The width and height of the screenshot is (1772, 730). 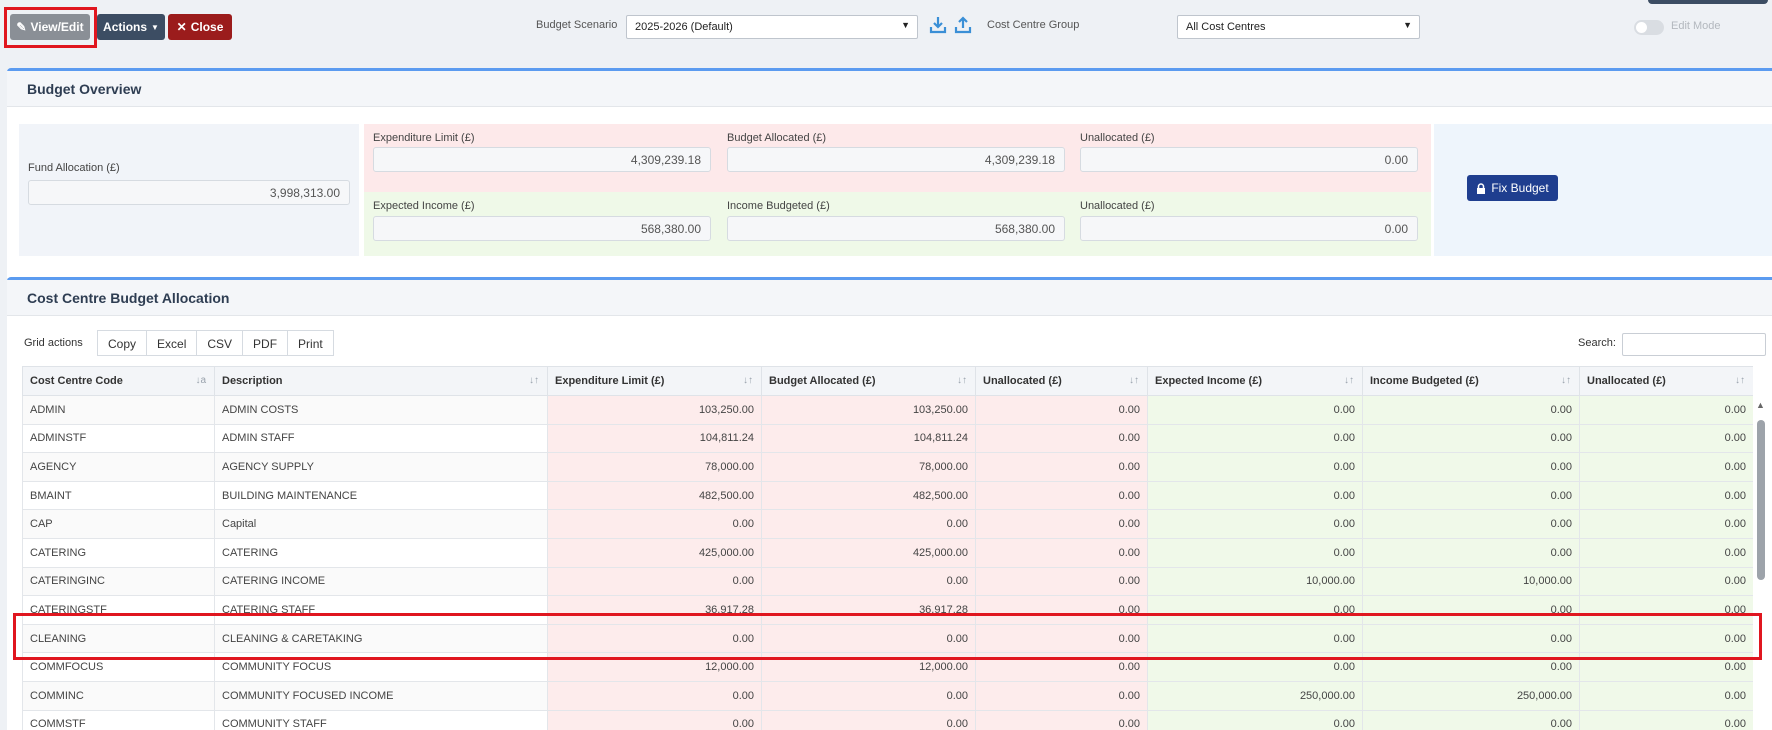 What do you see at coordinates (542, 159) in the screenshot?
I see `expenditure-limit-field: 4,309,239.18` at bounding box center [542, 159].